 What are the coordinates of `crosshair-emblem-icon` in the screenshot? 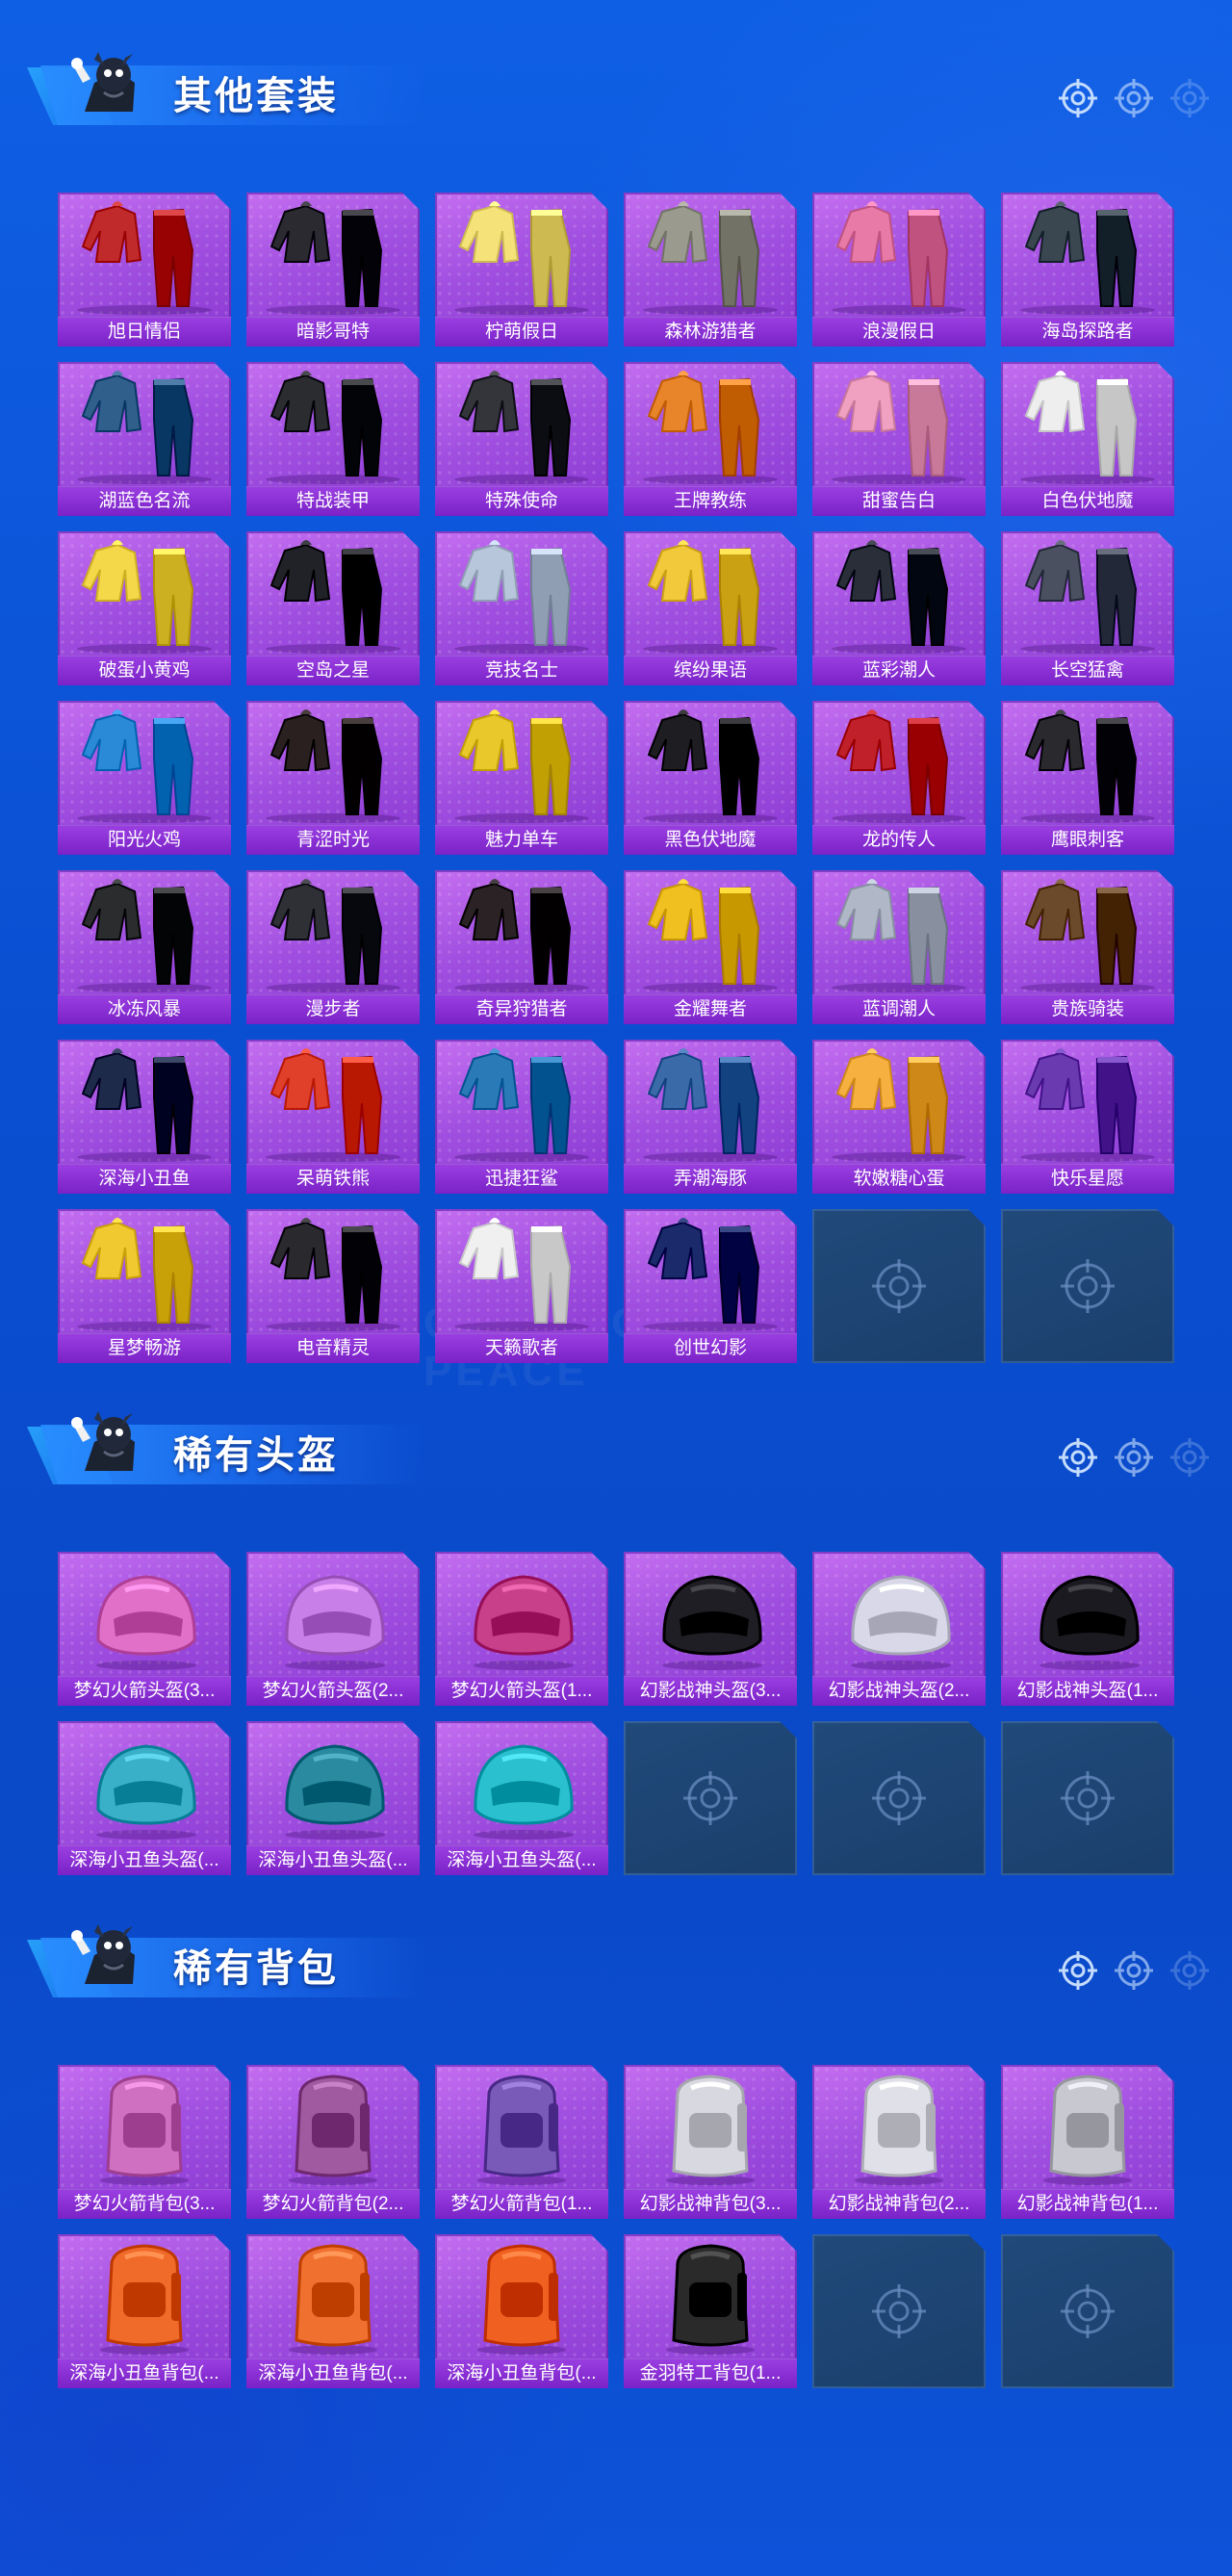 It's located at (899, 1798).